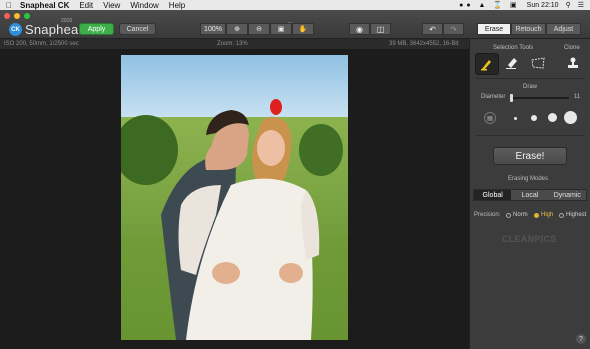 This screenshot has width=590, height=349. I want to click on compare-icon: ◫, so click(380, 29).